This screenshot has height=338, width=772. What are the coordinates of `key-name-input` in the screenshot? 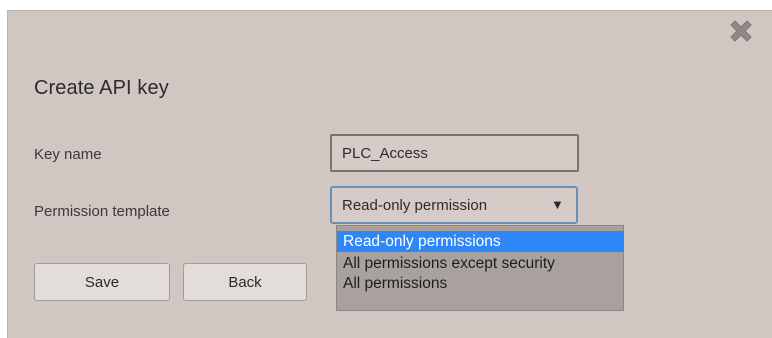 It's located at (454, 153).